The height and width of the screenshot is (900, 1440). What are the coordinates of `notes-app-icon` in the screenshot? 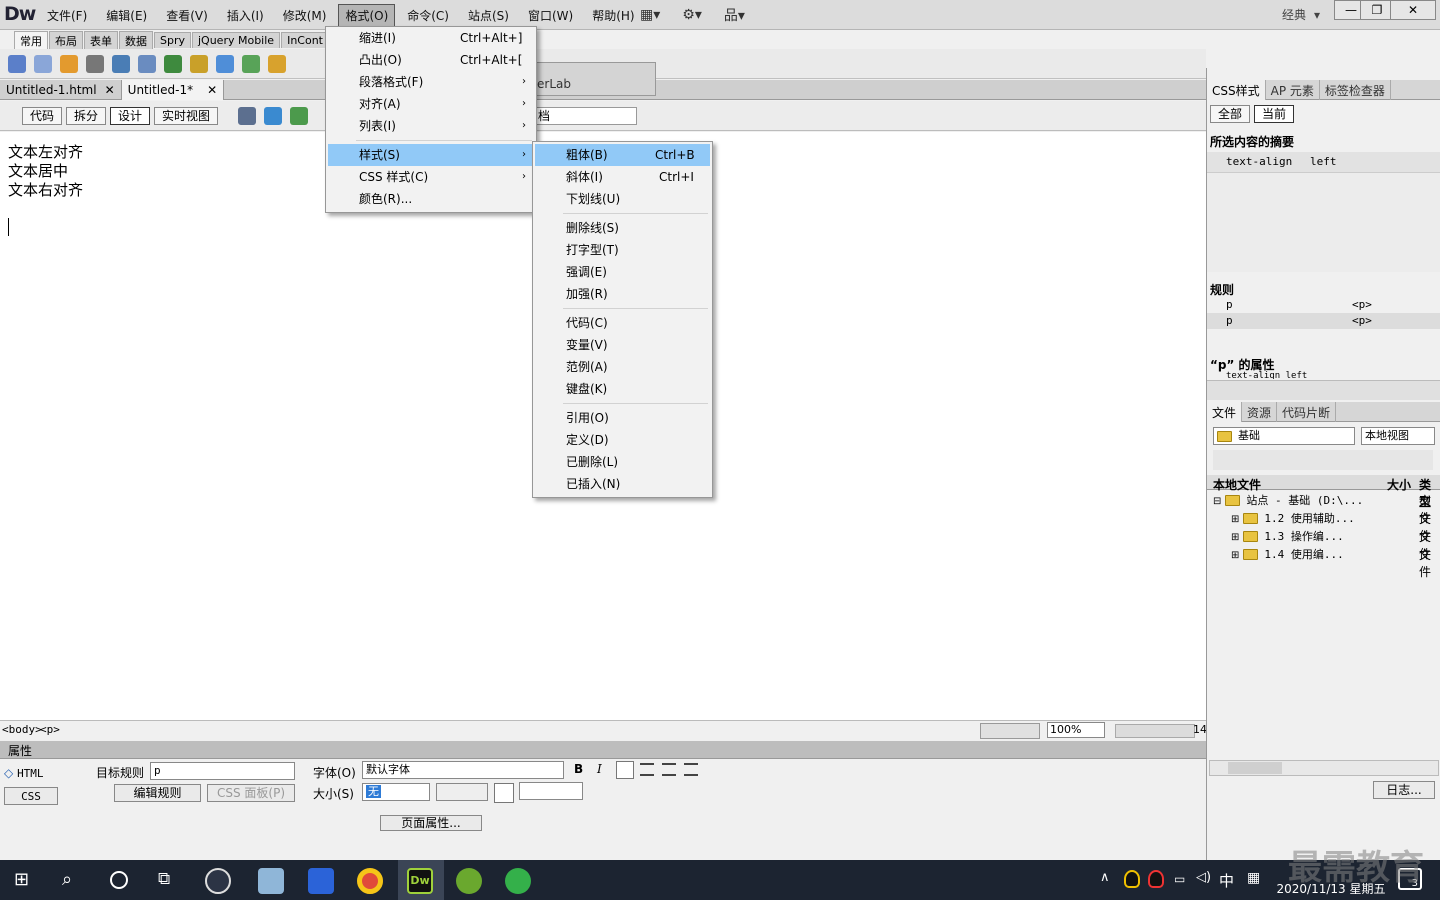 It's located at (271, 881).